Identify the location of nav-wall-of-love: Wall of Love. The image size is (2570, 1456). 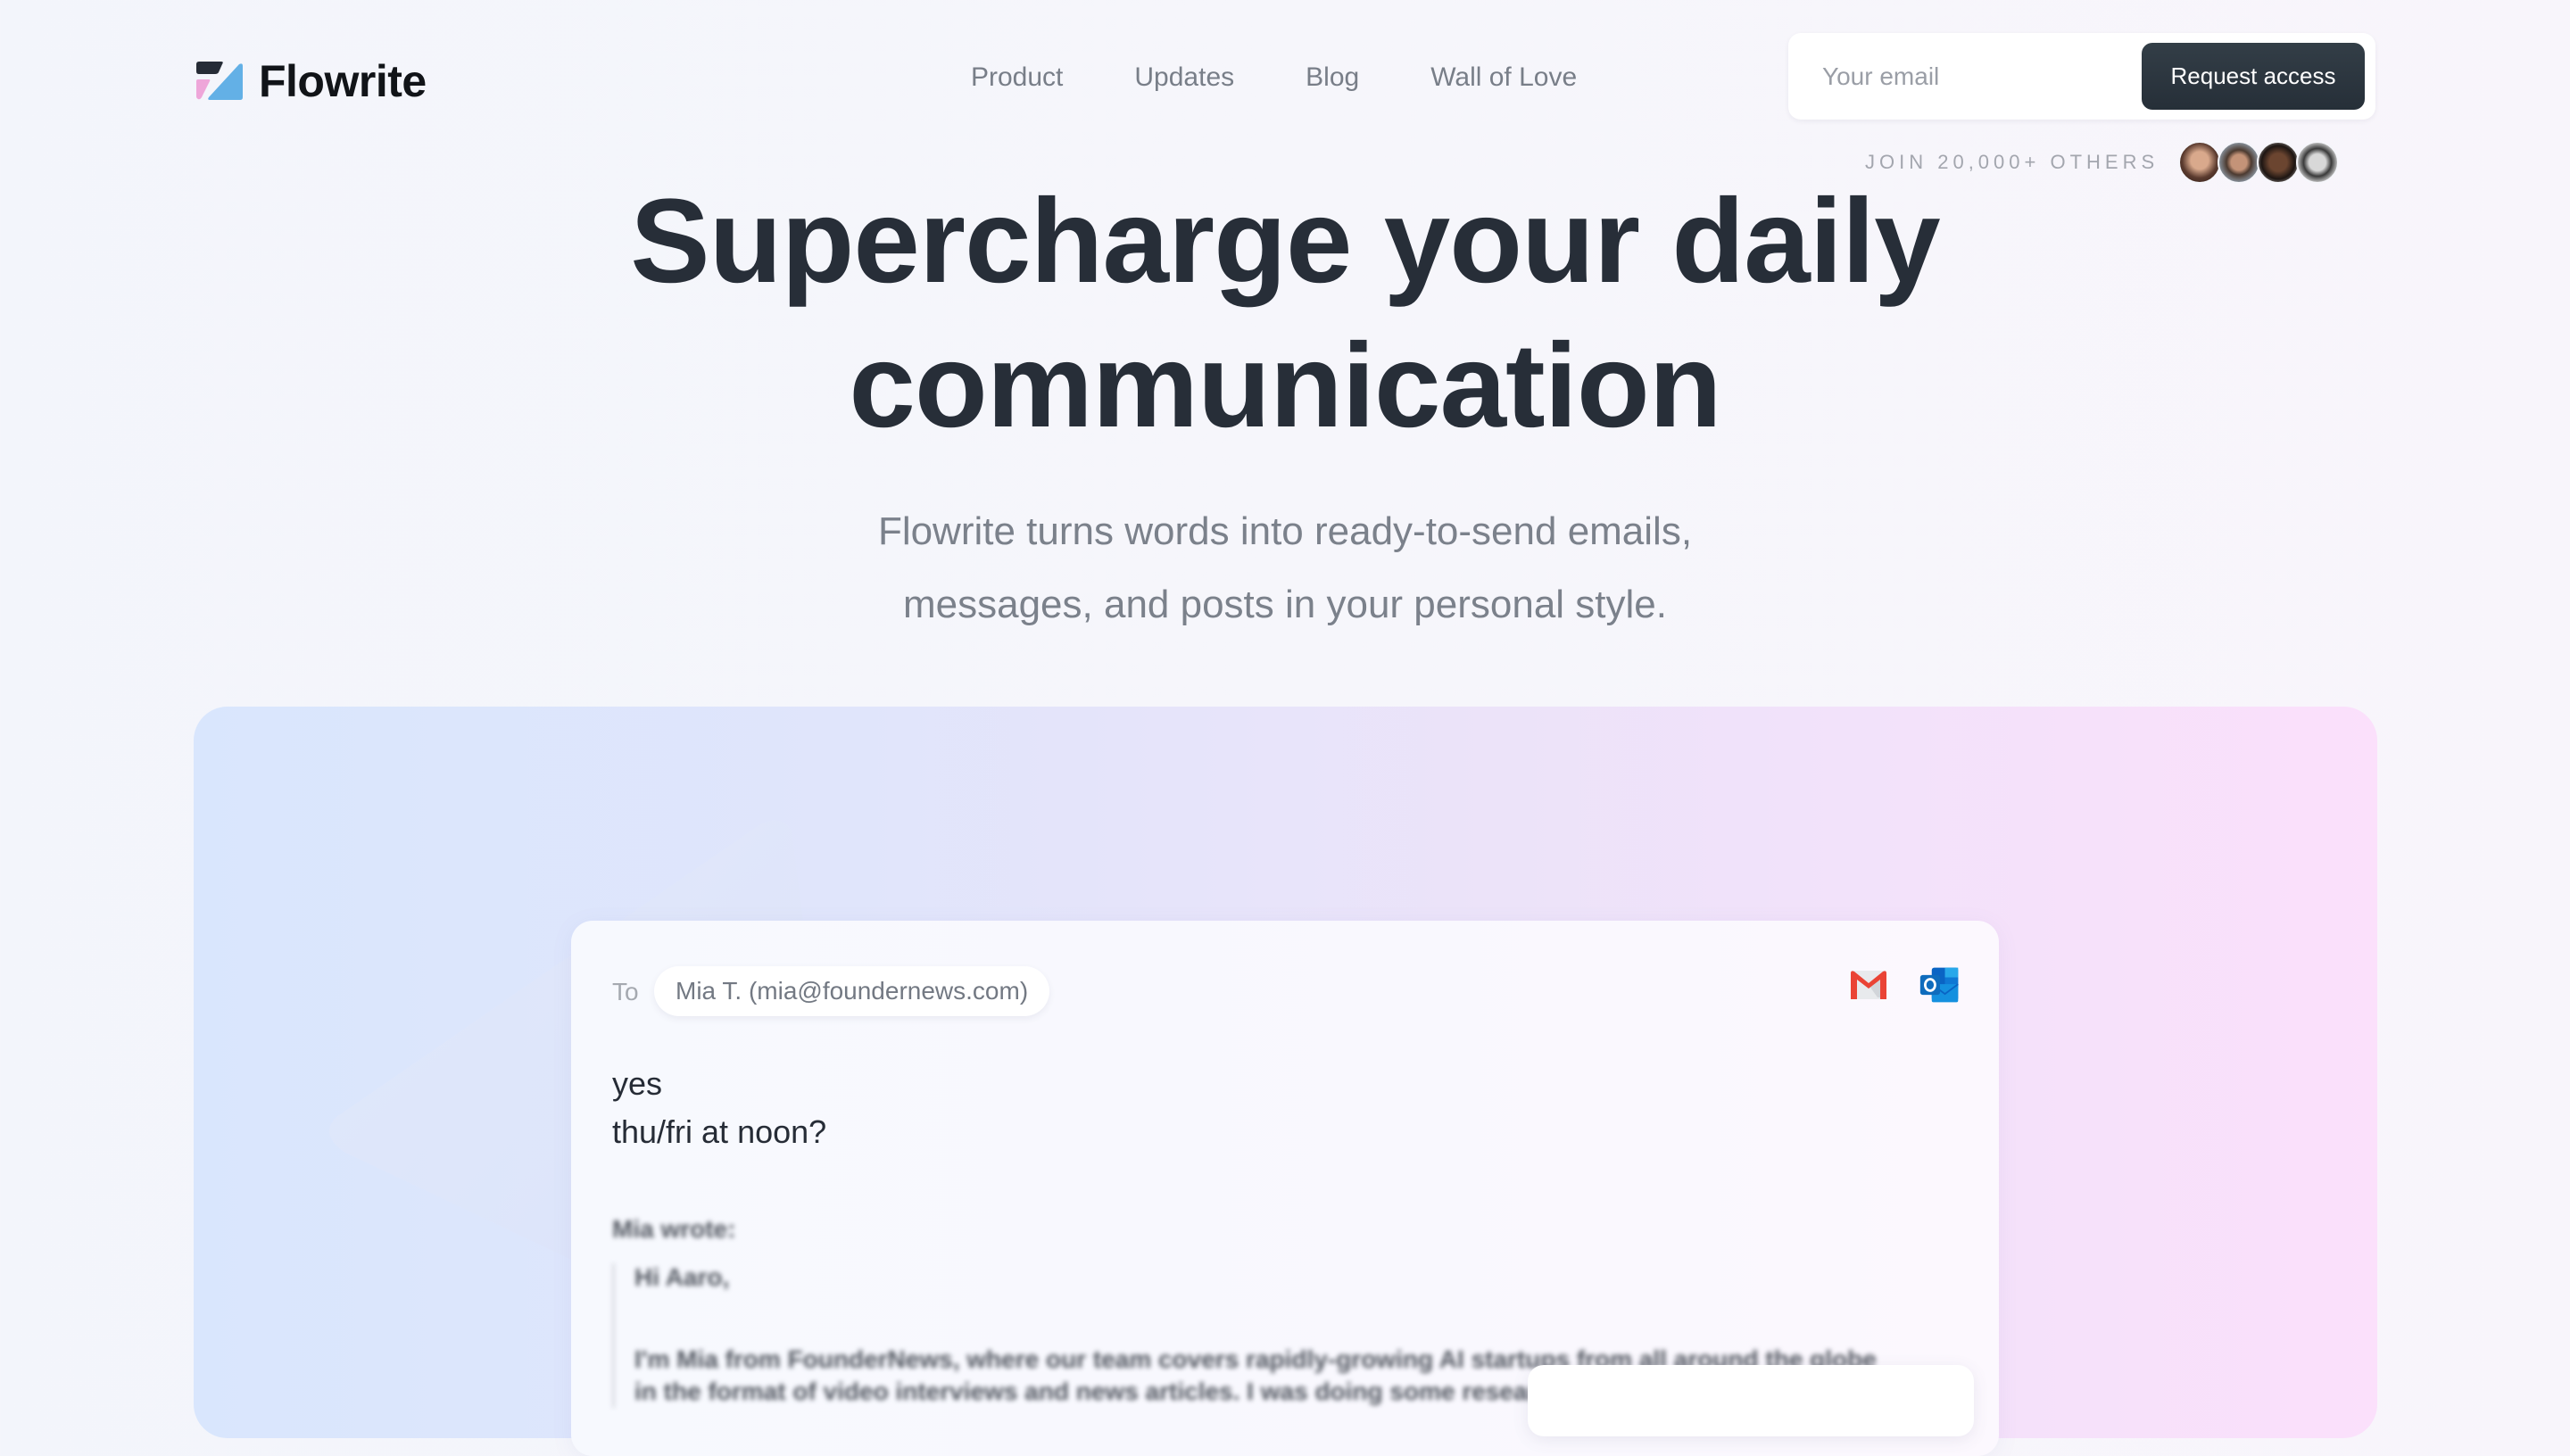
(1504, 77).